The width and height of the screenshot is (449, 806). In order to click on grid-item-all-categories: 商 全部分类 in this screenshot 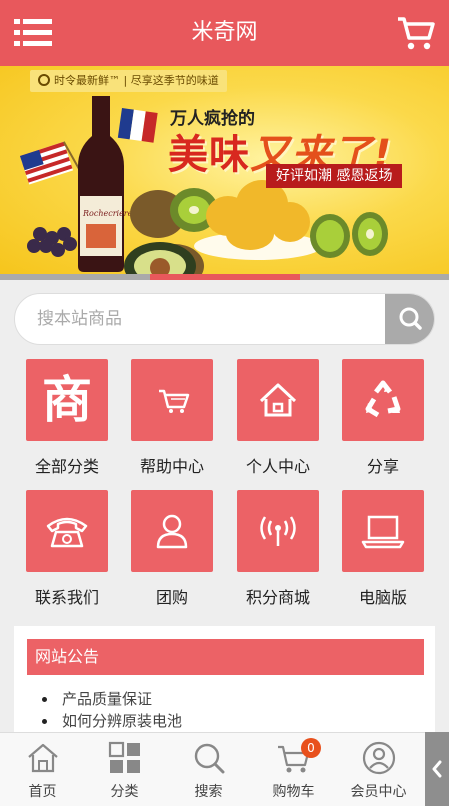, I will do `click(68, 417)`.